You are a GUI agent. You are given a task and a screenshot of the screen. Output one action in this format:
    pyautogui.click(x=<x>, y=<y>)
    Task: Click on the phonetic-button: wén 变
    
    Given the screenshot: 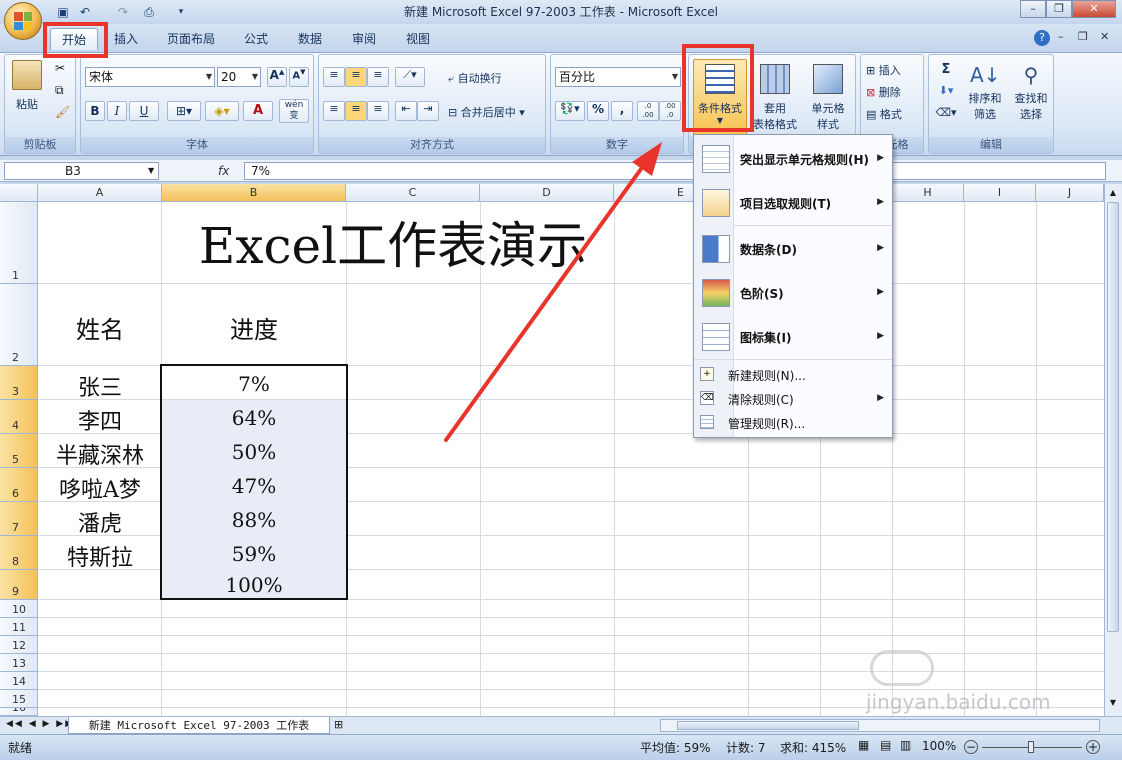 What is the action you would take?
    pyautogui.click(x=294, y=111)
    